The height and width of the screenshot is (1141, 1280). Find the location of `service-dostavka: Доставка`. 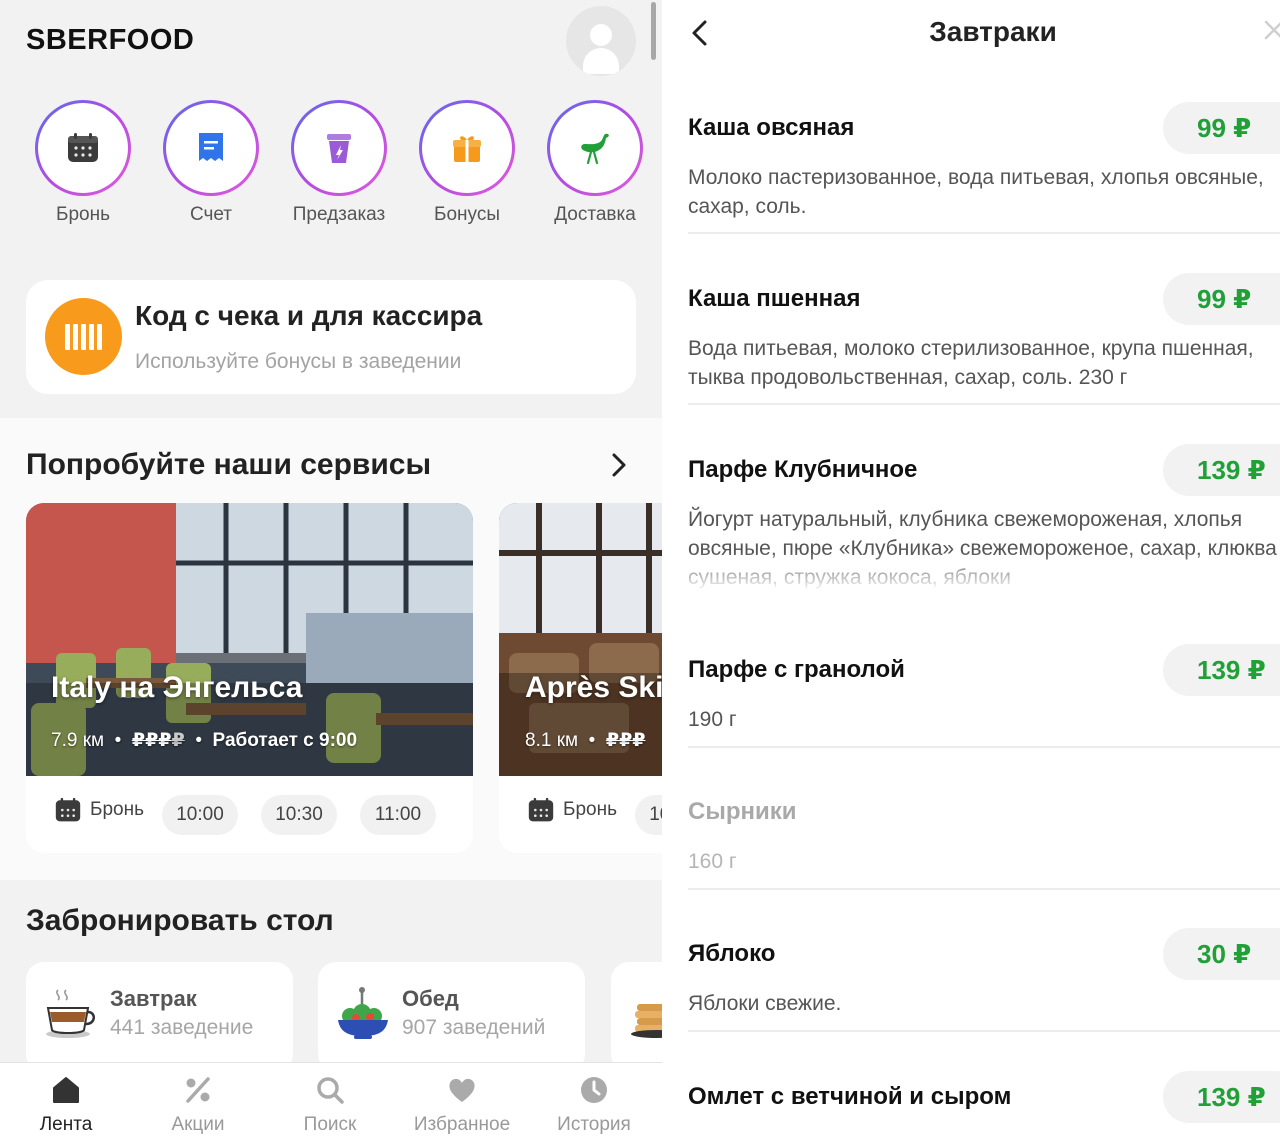

service-dostavka: Доставка is located at coordinates (595, 163).